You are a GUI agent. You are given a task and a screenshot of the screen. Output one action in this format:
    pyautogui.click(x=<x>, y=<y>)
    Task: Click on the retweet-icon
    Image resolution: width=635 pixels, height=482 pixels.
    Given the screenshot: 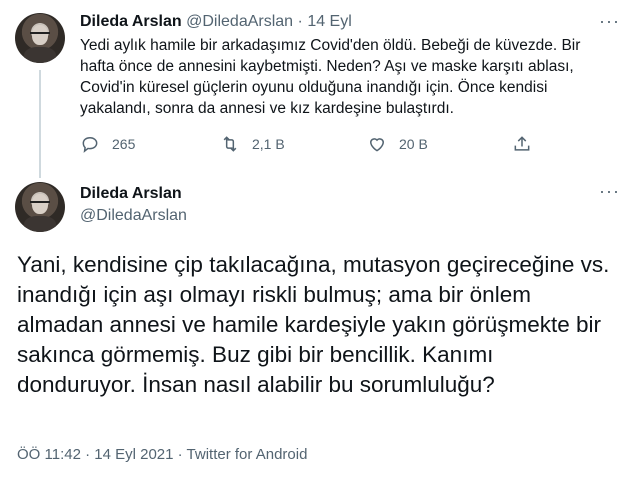 What is the action you would take?
    pyautogui.click(x=230, y=144)
    